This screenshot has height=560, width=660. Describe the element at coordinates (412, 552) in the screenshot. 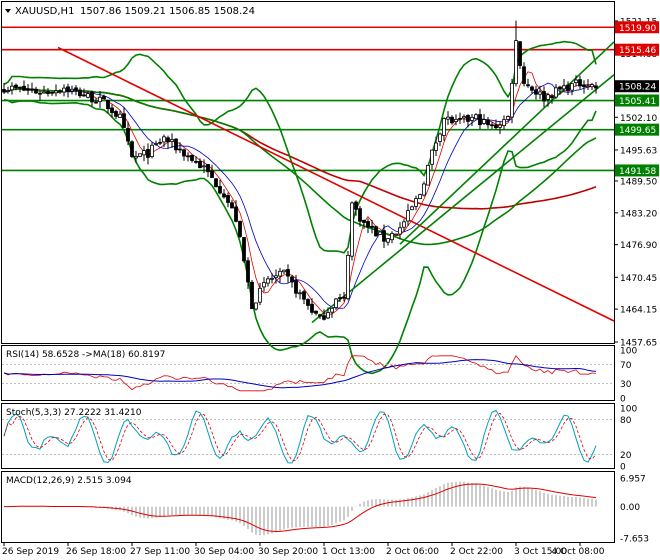

I see `time-tick-label: 2 Oct 06:00` at that location.